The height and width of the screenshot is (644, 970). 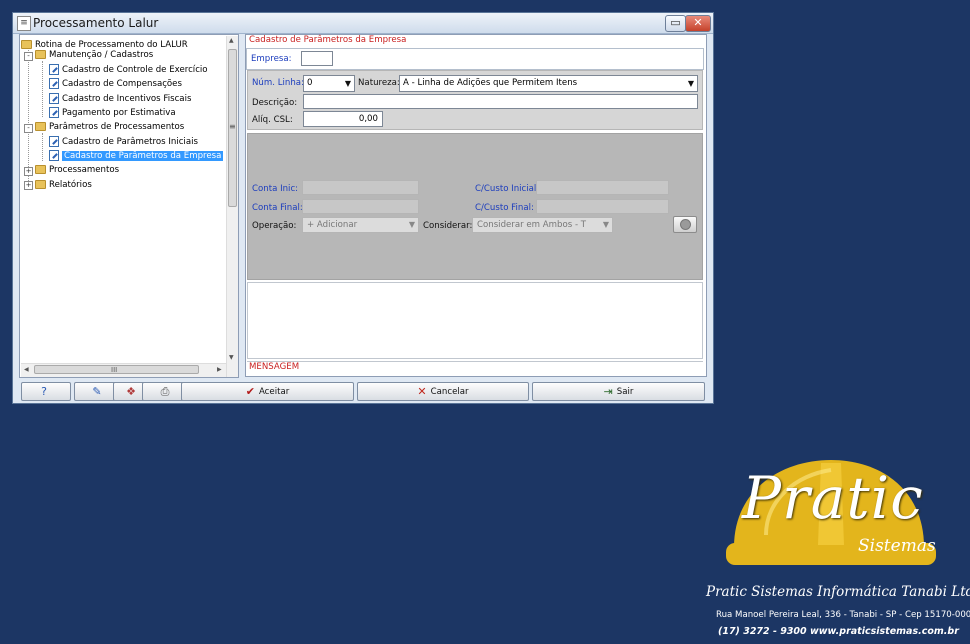 I want to click on title-bar: ≡ Processamento Lalur ▭ ✕, so click(x=363, y=23).